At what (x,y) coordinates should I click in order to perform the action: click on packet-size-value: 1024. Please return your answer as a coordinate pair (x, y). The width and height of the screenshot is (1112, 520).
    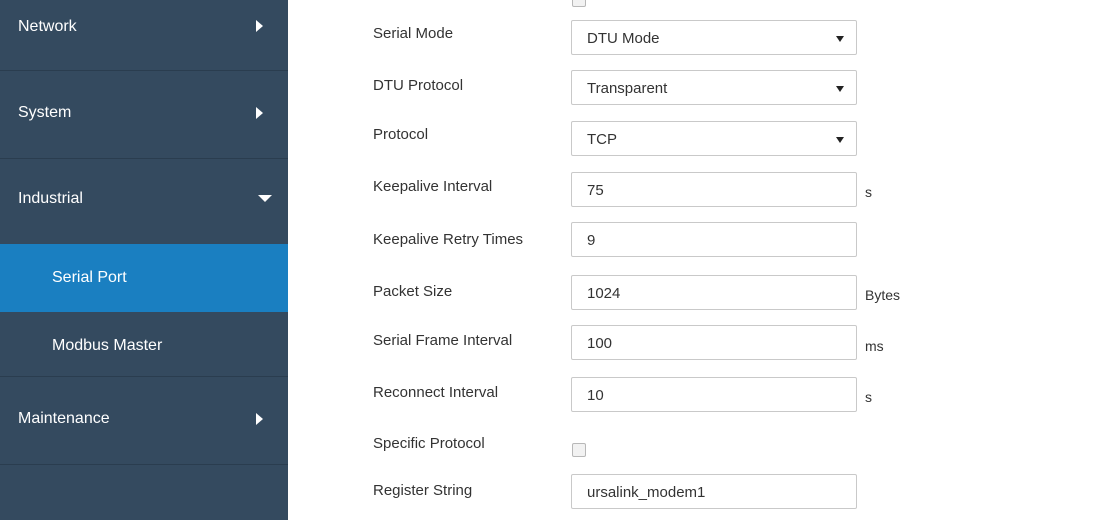
    Looking at the image, I should click on (604, 293).